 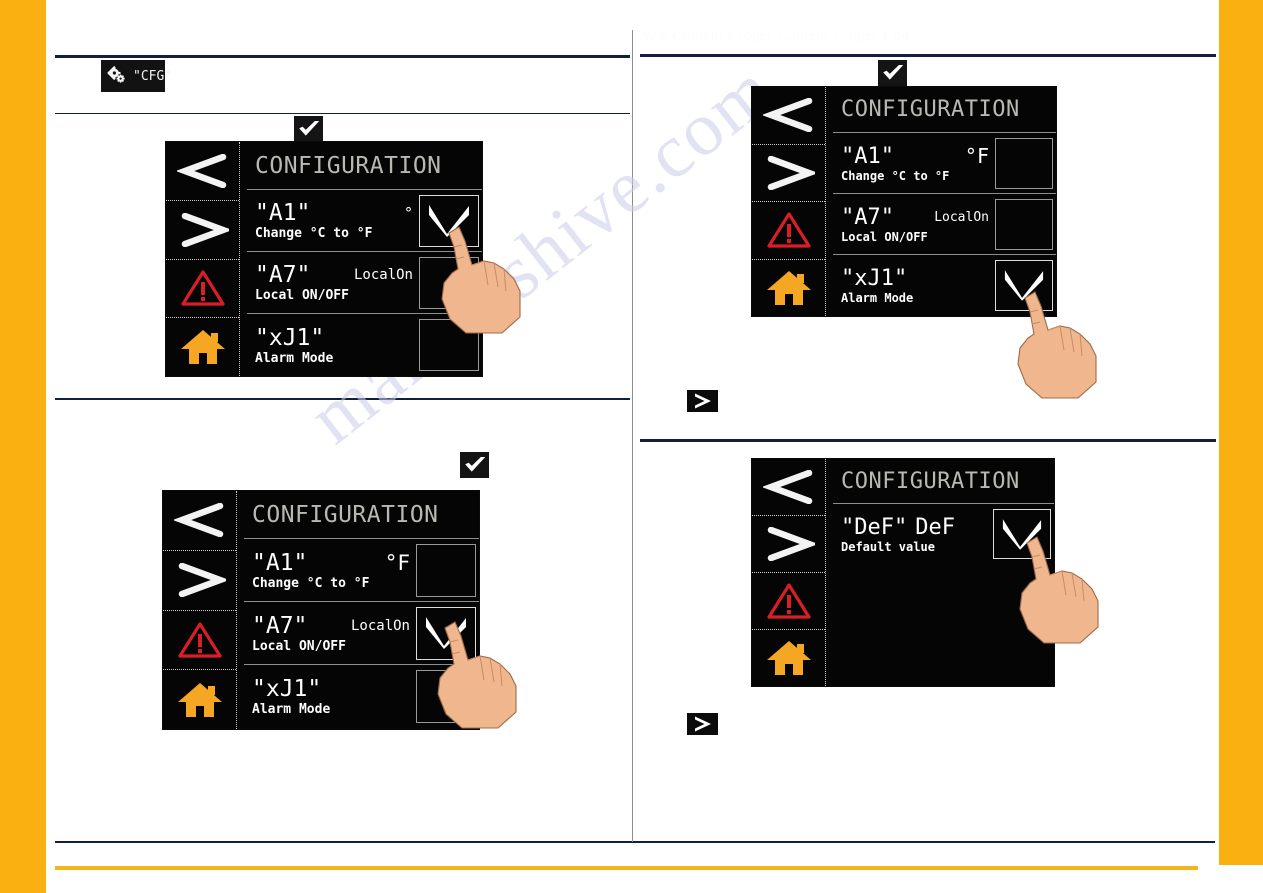 I want to click on right-accent-bar, so click(x=1241, y=432).